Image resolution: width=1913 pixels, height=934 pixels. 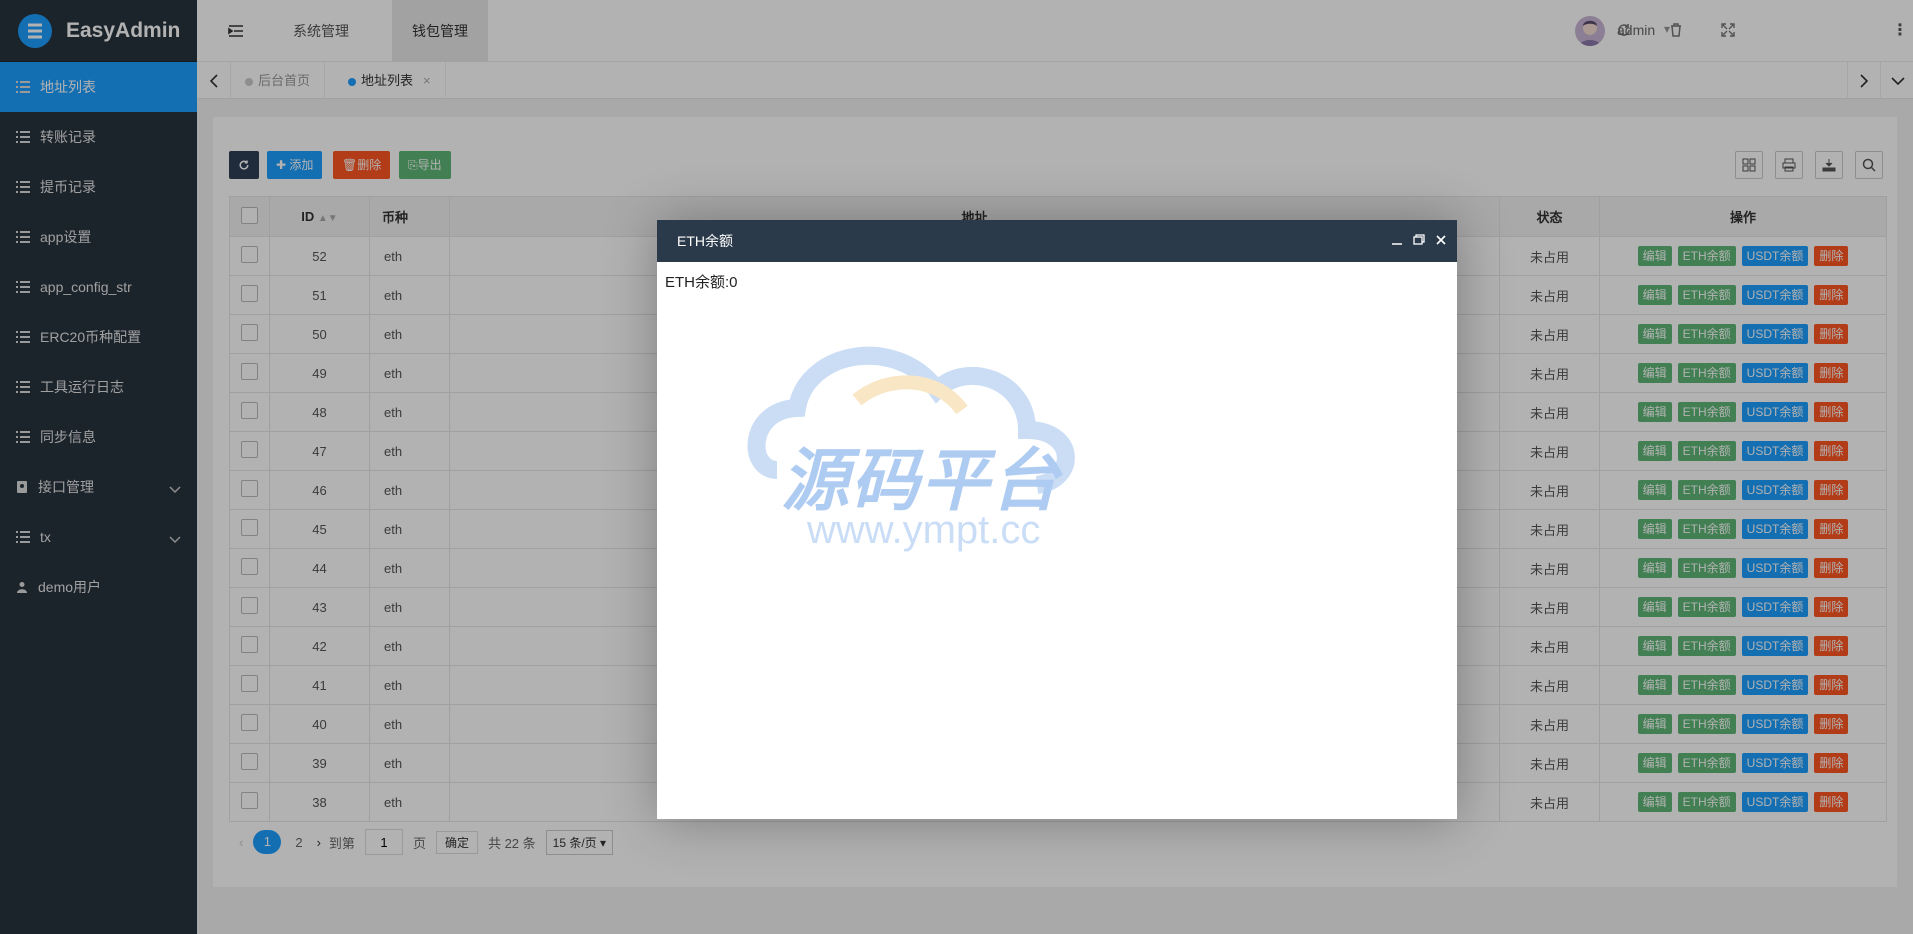 I want to click on watermark: 源码平台 www.ympt.cc, so click(x=927, y=450).